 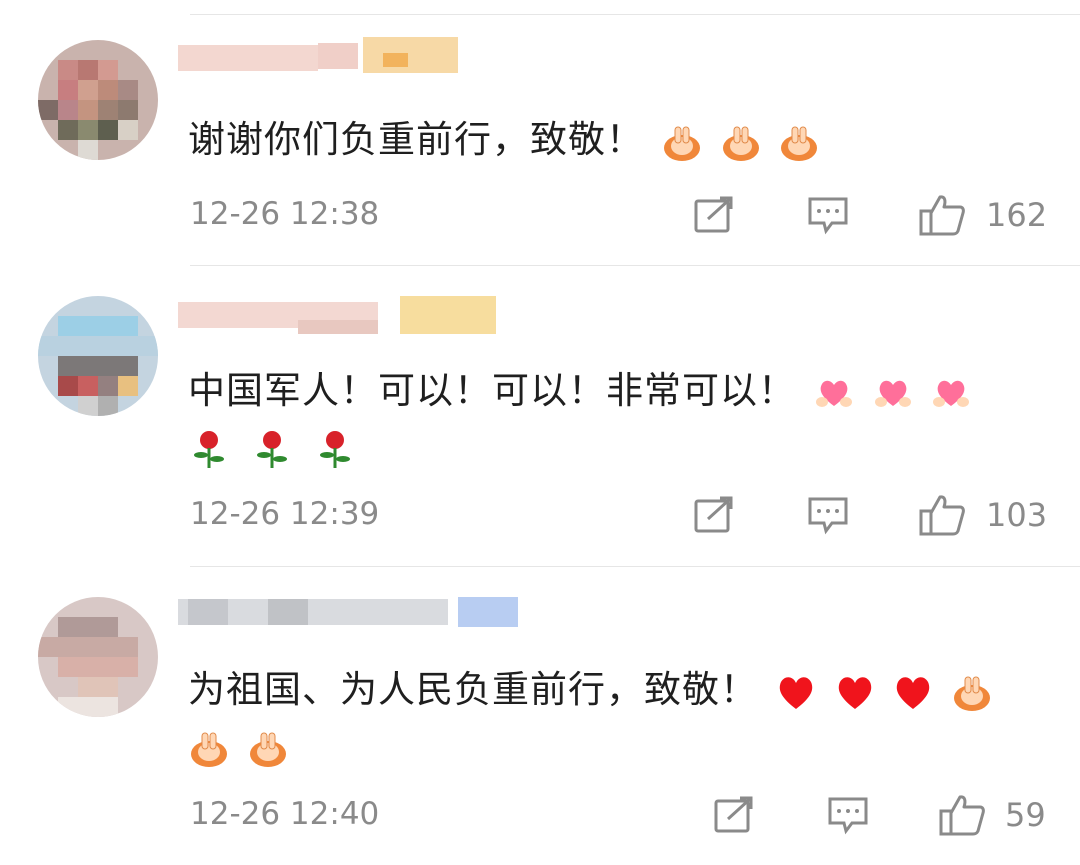 What do you see at coordinates (628, 419) in the screenshot?
I see `comment-text: 中国军人！可以！可以！非常可以！` at bounding box center [628, 419].